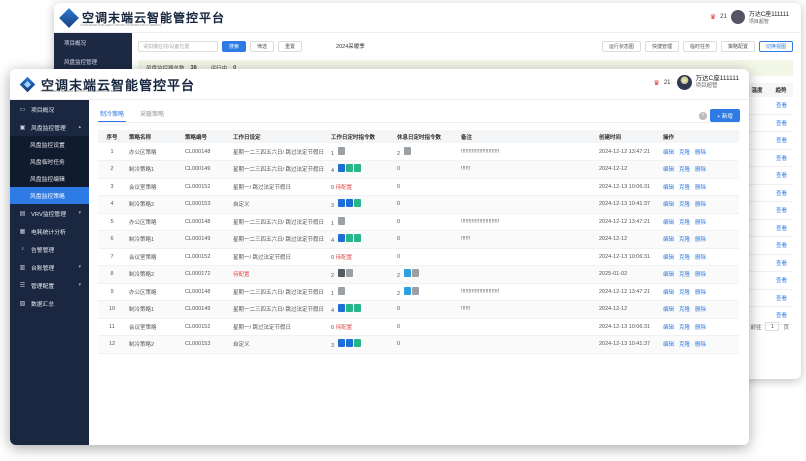 This screenshot has height=461, width=806. What do you see at coordinates (154, 152) in the screenshot?
I see `strategy-name: 办公区策略` at bounding box center [154, 152].